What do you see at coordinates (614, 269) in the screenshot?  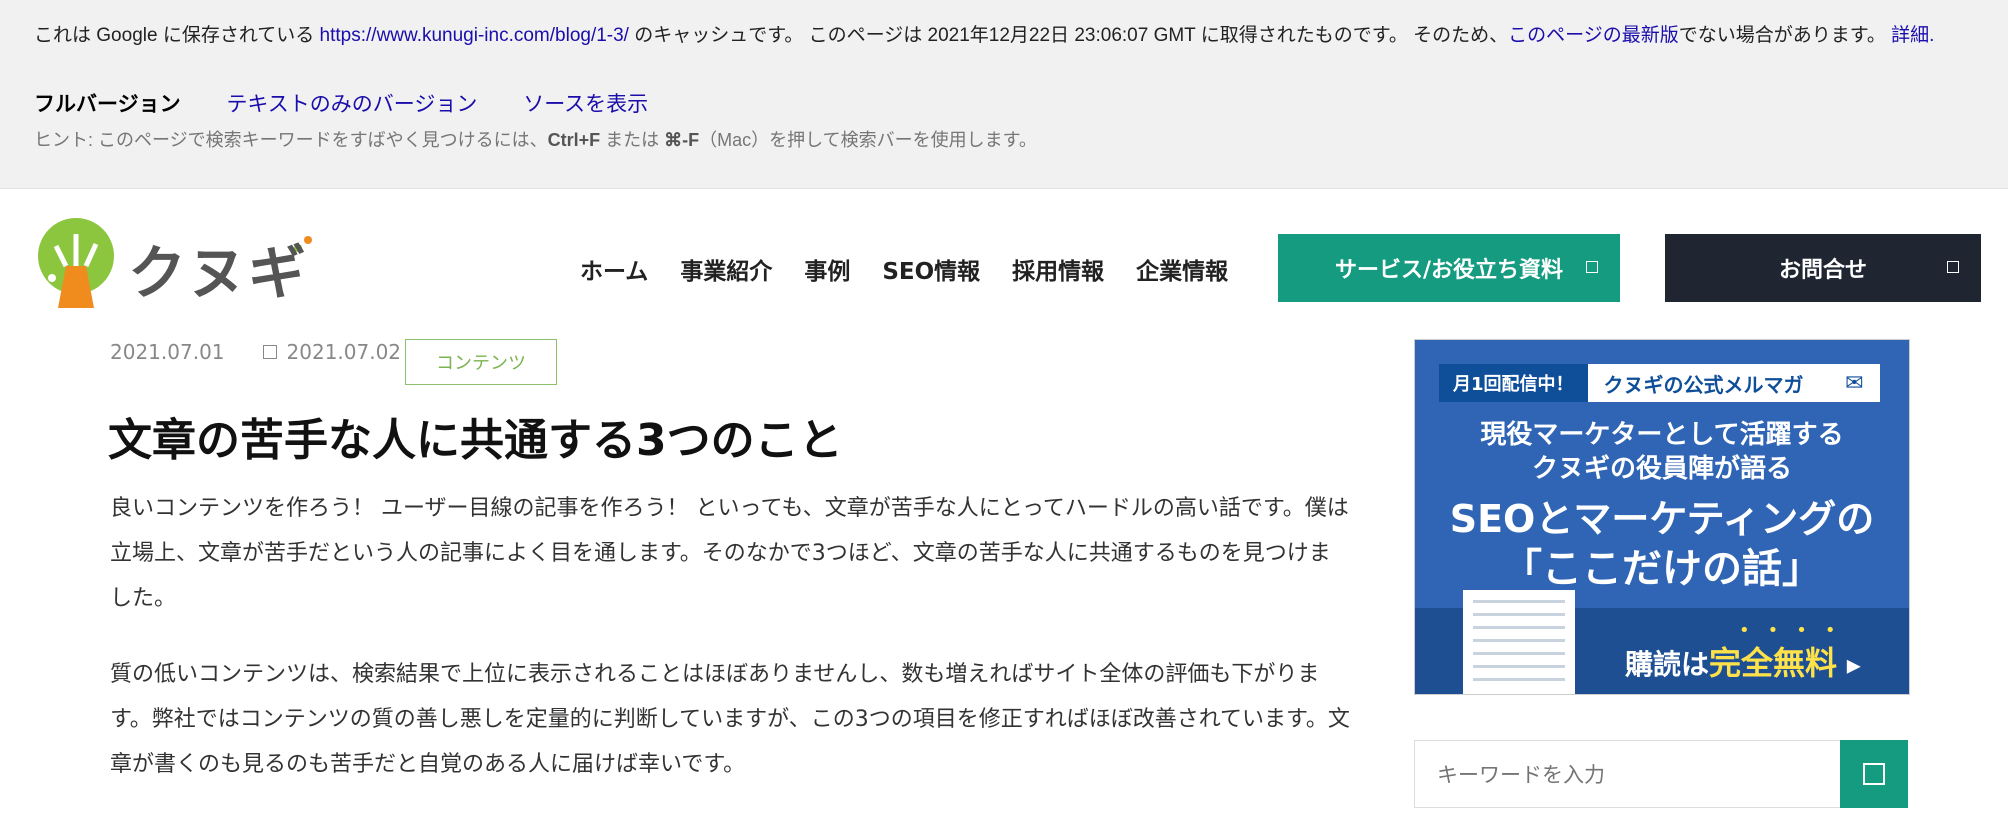 I see `nav-item-home: ホーム` at bounding box center [614, 269].